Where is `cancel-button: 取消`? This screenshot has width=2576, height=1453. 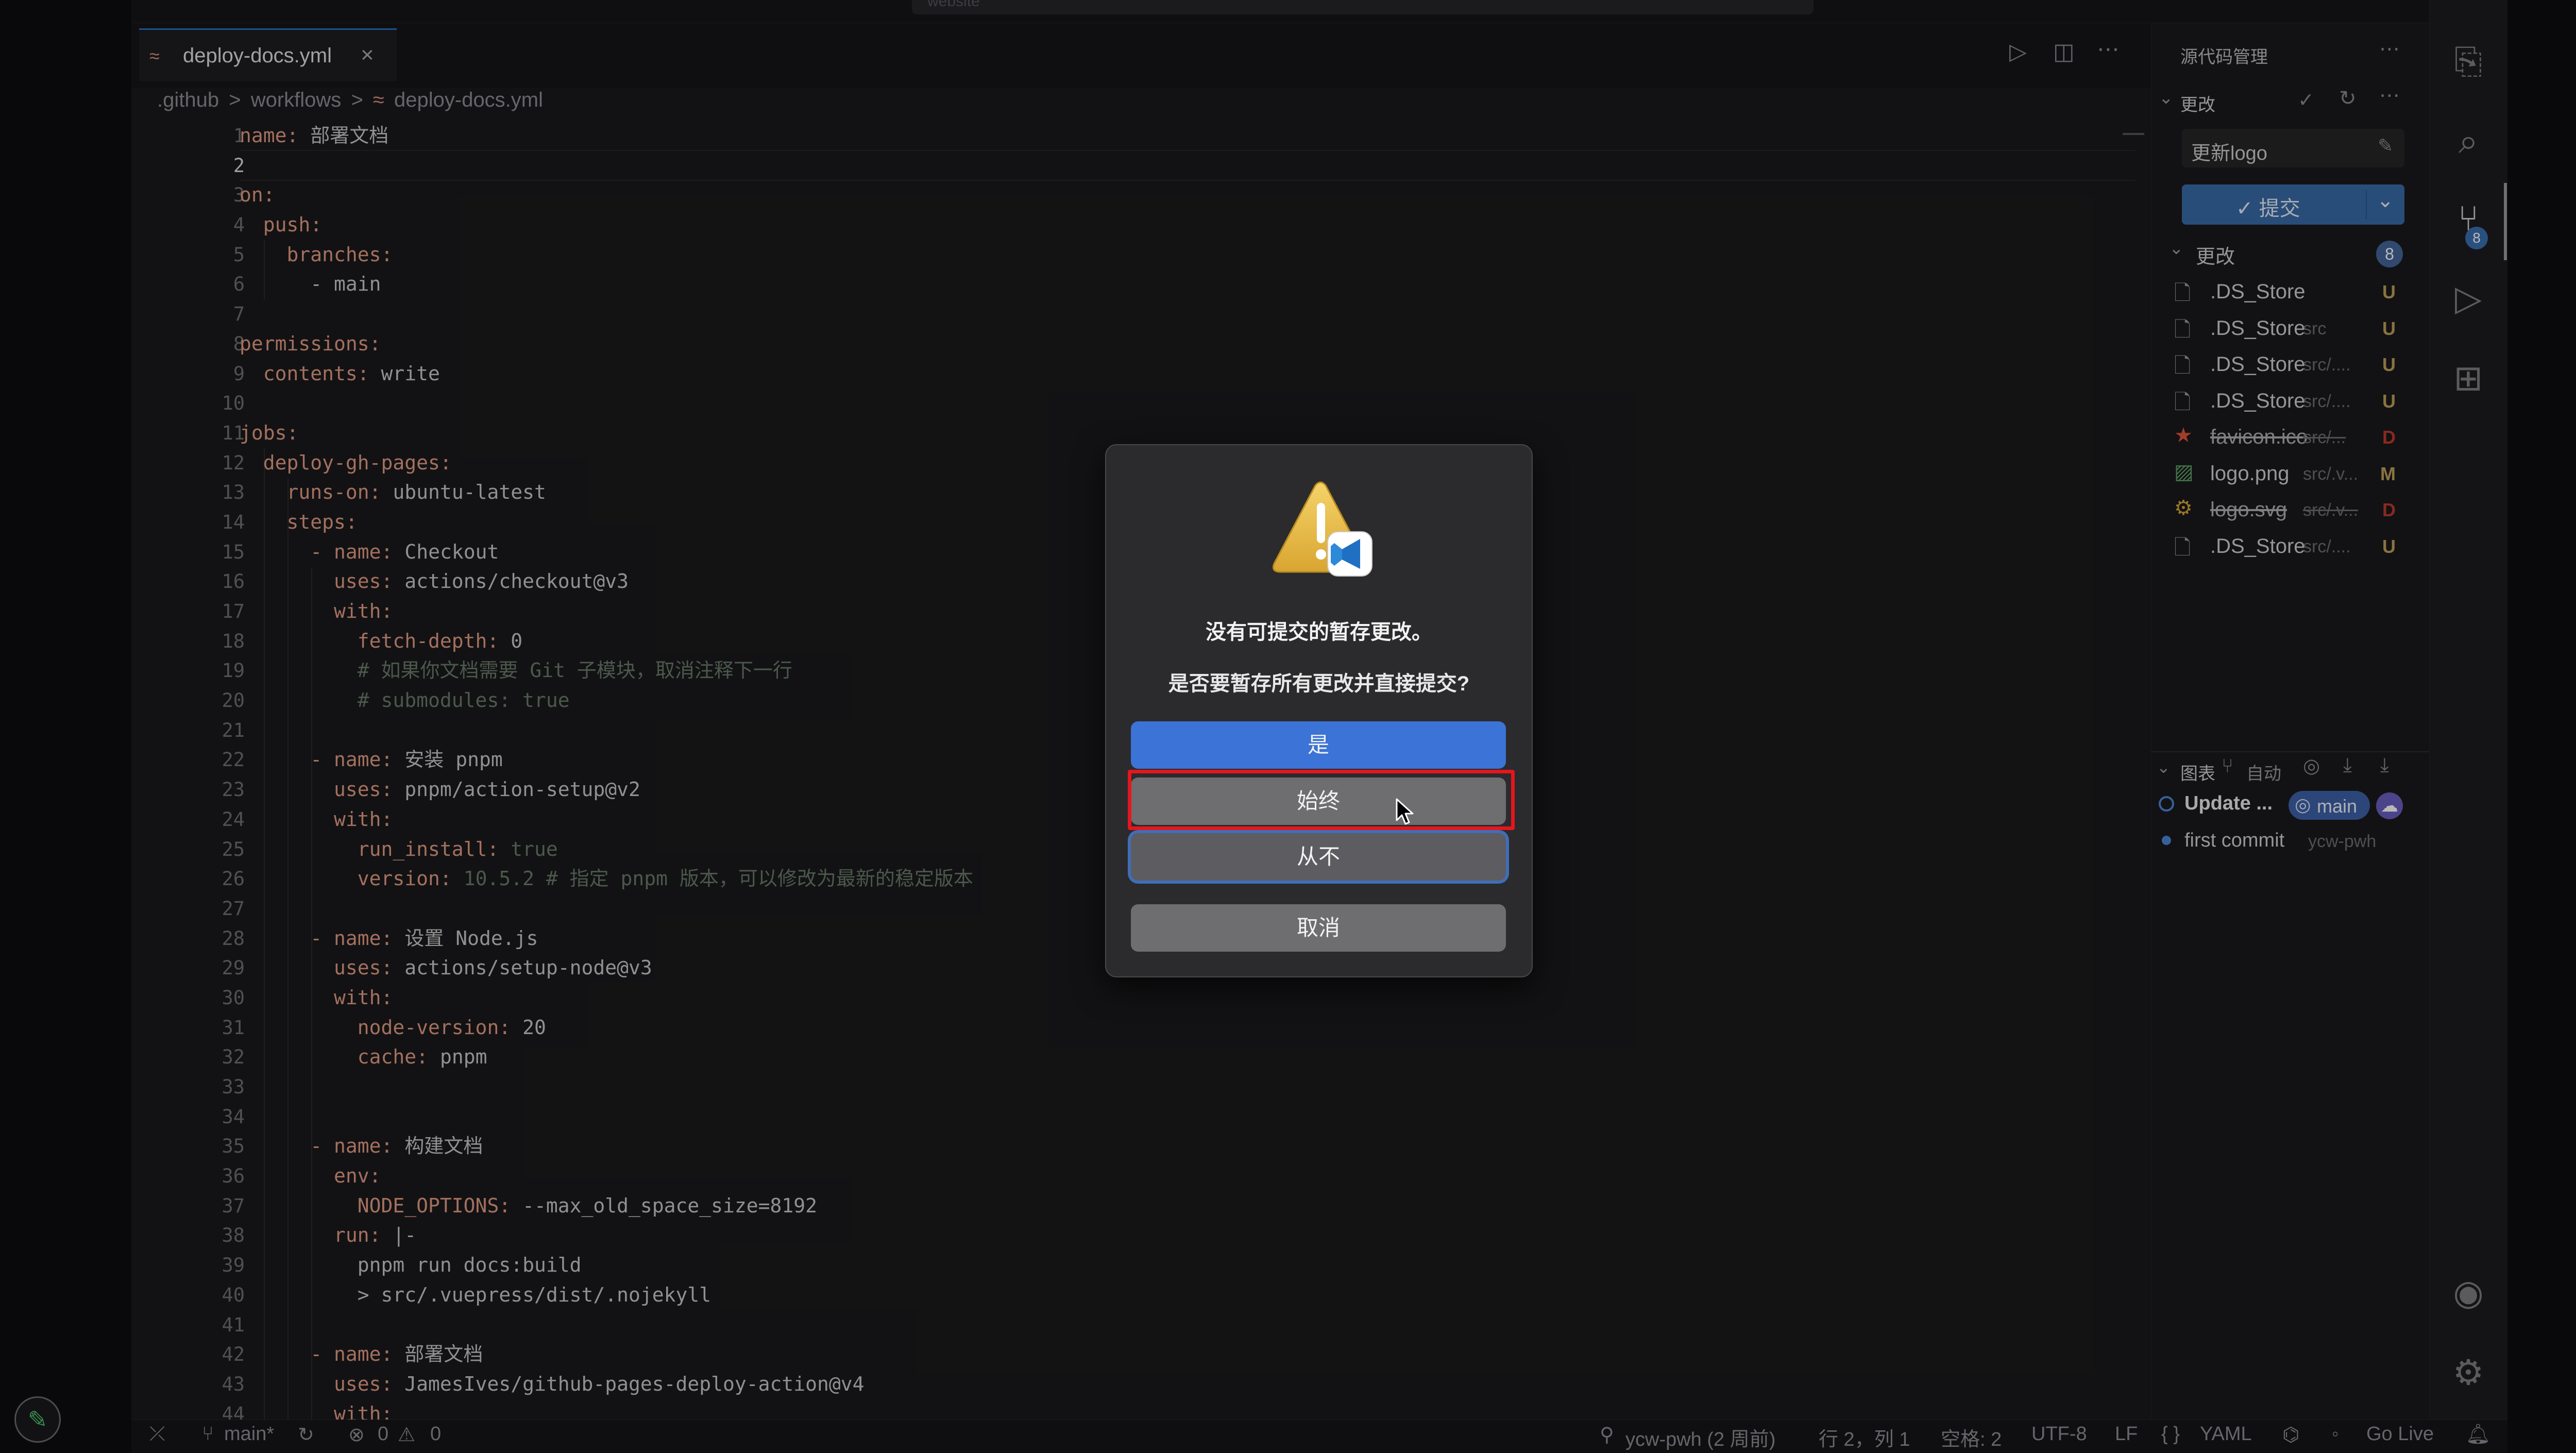 cancel-button: 取消 is located at coordinates (1318, 928).